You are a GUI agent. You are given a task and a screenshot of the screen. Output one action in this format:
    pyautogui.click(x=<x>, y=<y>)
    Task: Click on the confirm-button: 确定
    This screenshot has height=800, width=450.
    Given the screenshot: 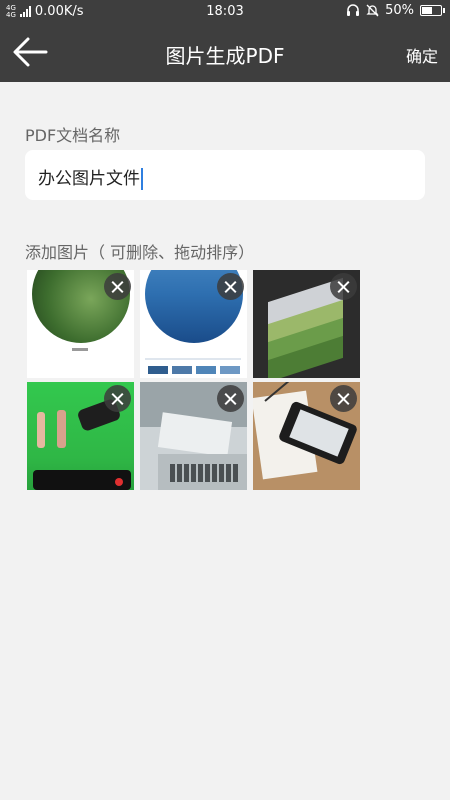 What is the action you would take?
    pyautogui.click(x=422, y=55)
    